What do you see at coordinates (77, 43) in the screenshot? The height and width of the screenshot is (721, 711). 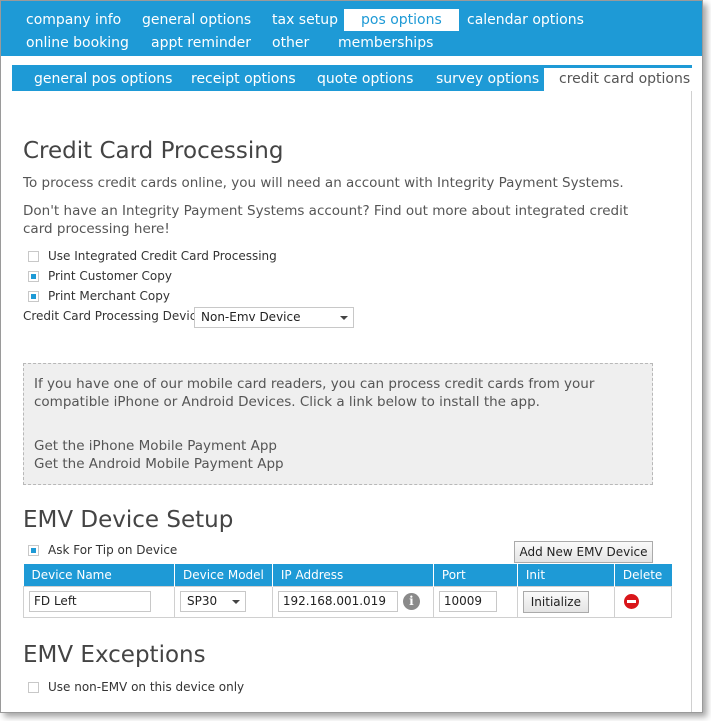 I see `tab-online-booking: online booking` at bounding box center [77, 43].